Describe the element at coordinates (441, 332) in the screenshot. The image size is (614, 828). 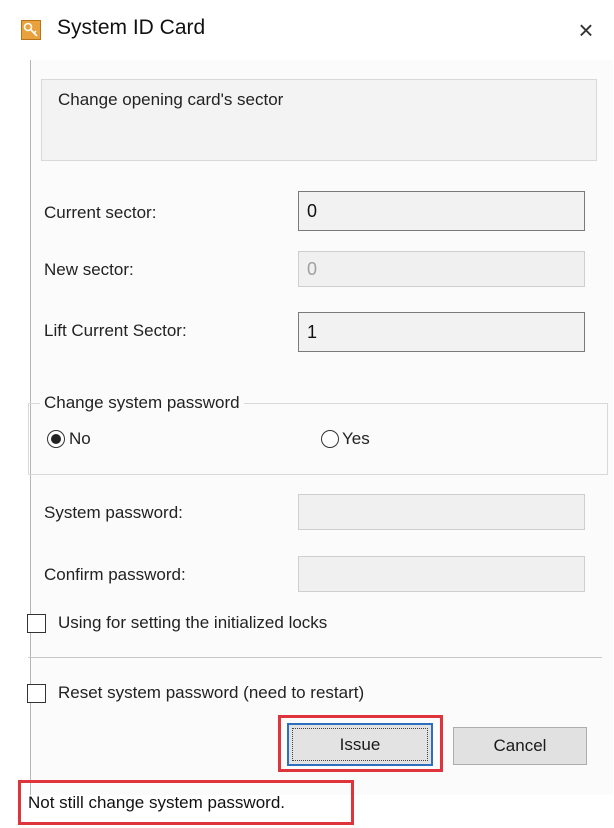
I see `lift-current-sector-input: 1` at that location.